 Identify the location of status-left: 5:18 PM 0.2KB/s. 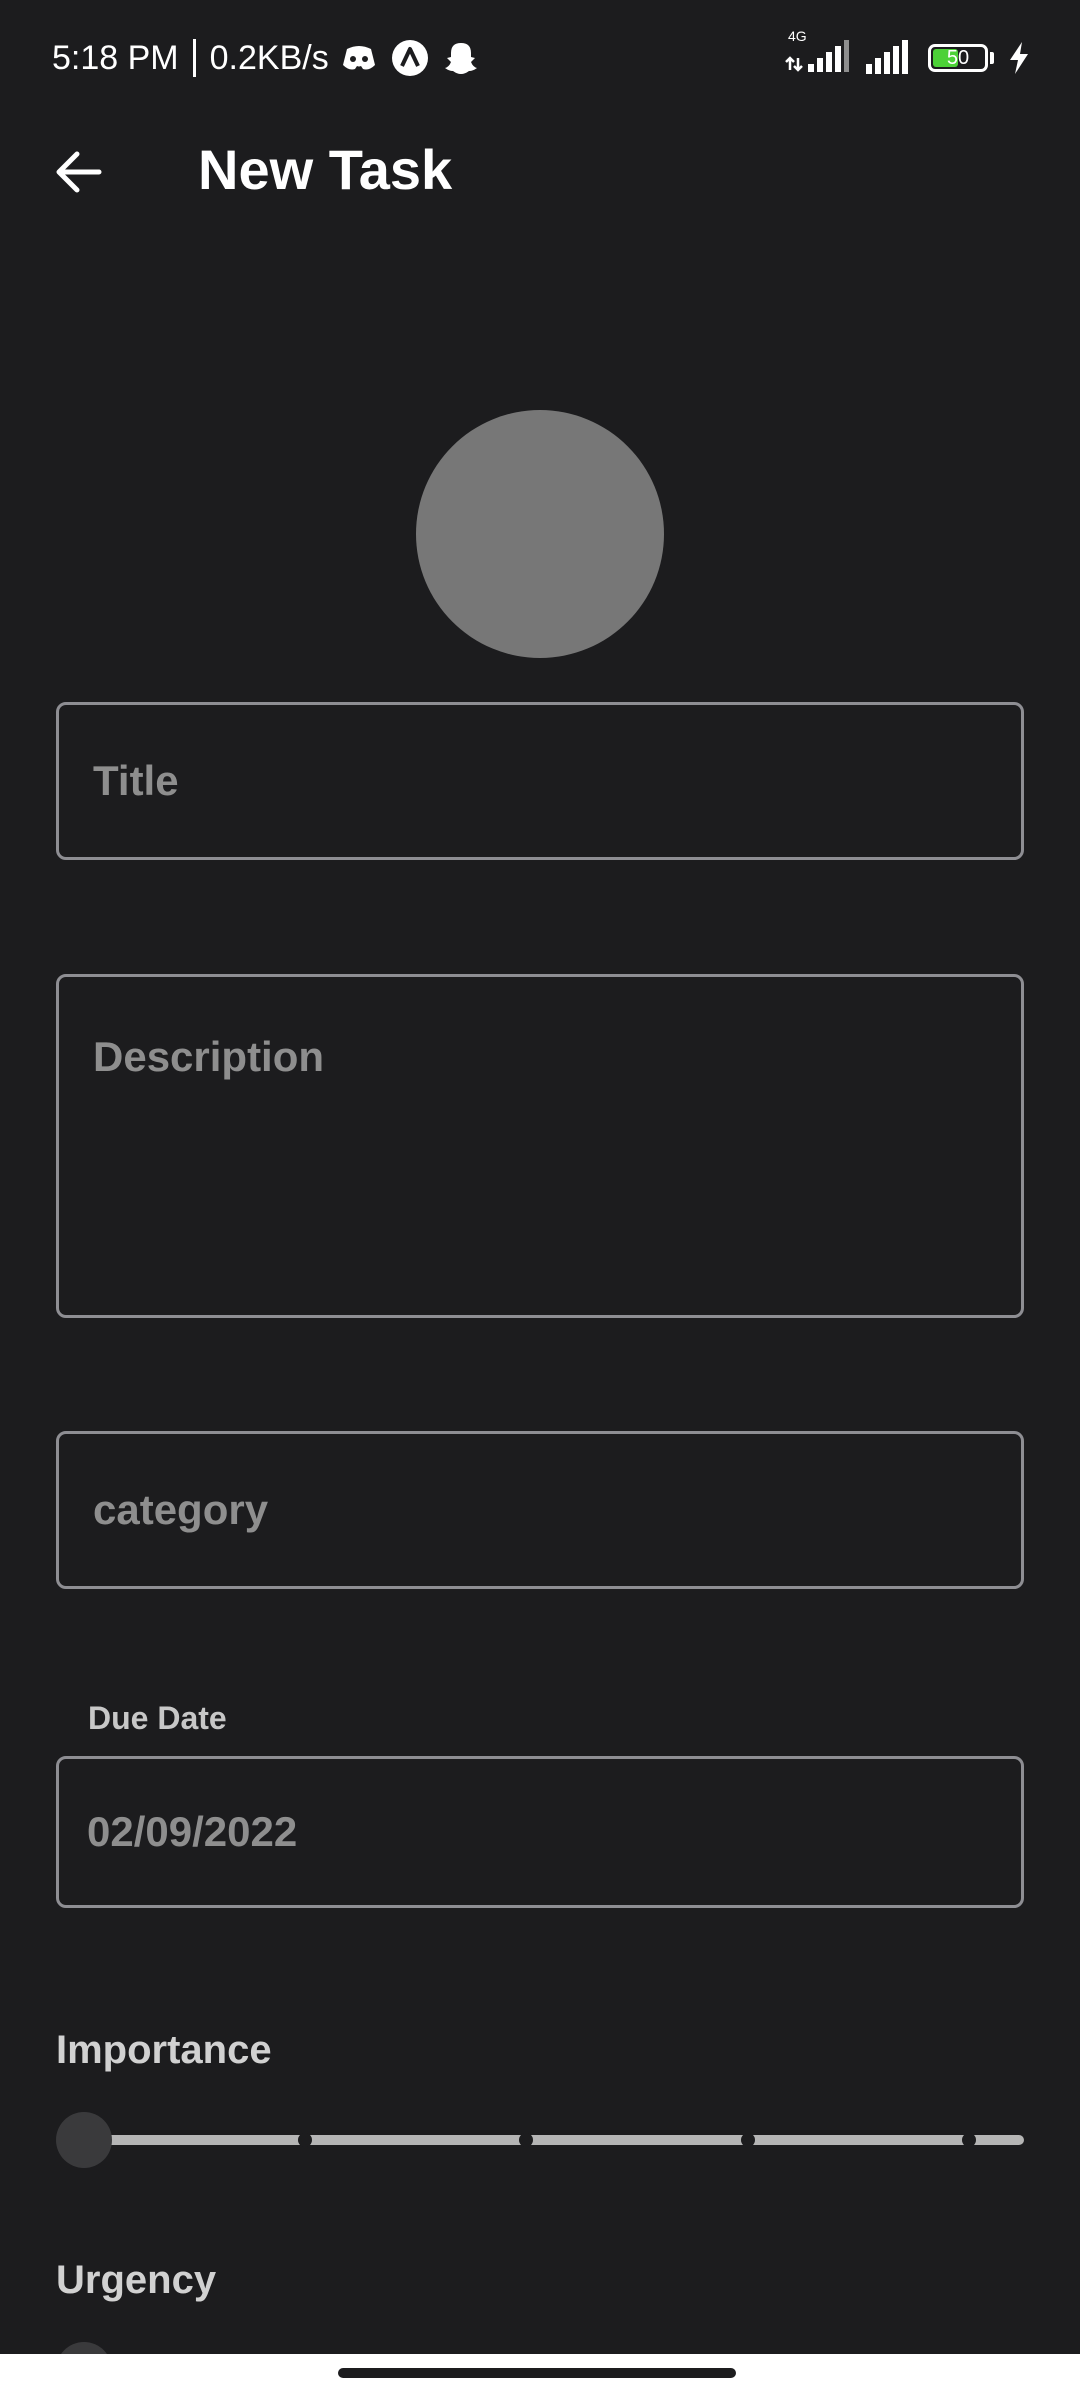
(272, 58).